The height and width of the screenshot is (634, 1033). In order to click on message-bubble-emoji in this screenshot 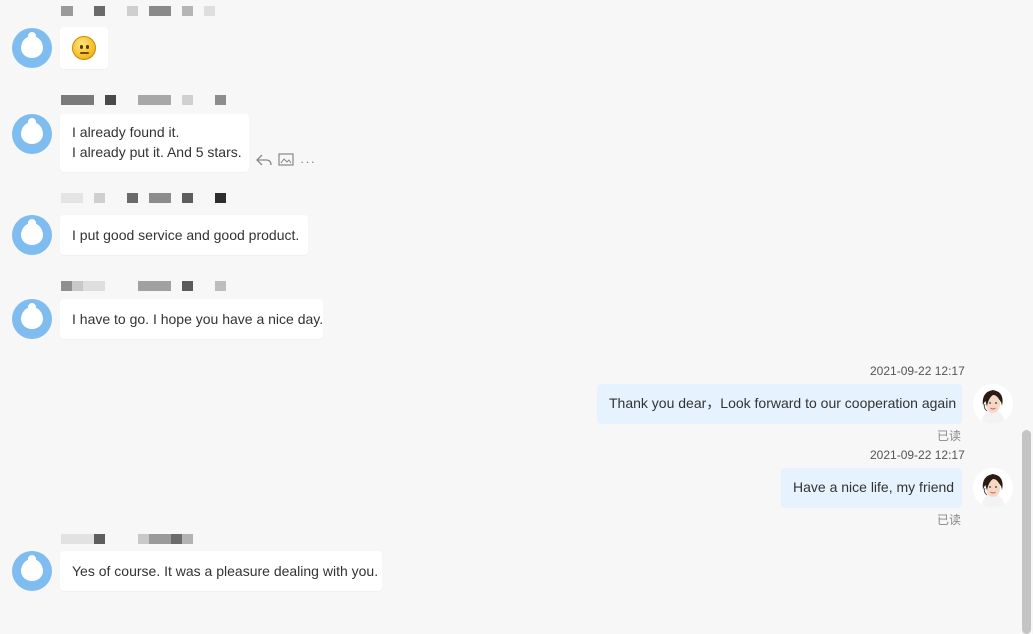, I will do `click(84, 48)`.